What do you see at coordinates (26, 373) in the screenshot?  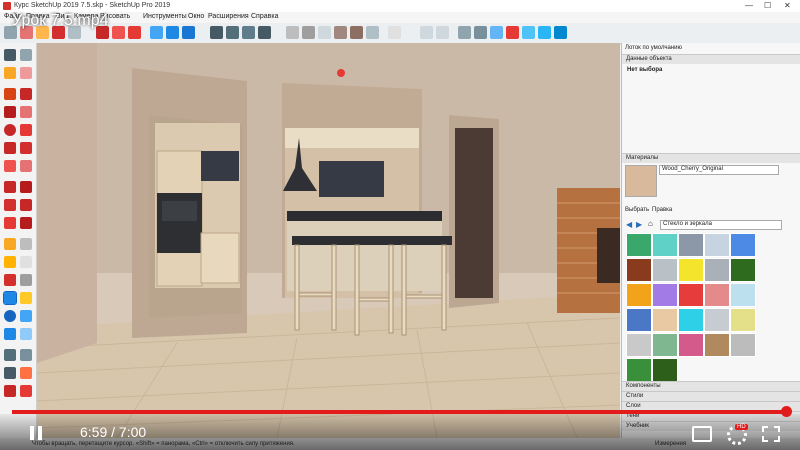 I see `section-icon` at bounding box center [26, 373].